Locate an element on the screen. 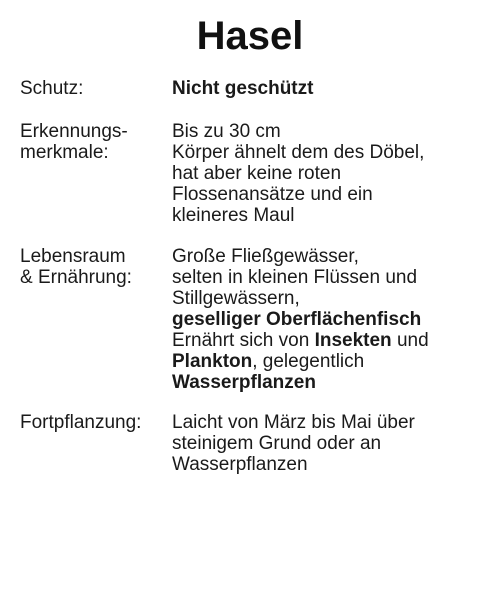  schutz-label: Schutz: is located at coordinates (52, 88).